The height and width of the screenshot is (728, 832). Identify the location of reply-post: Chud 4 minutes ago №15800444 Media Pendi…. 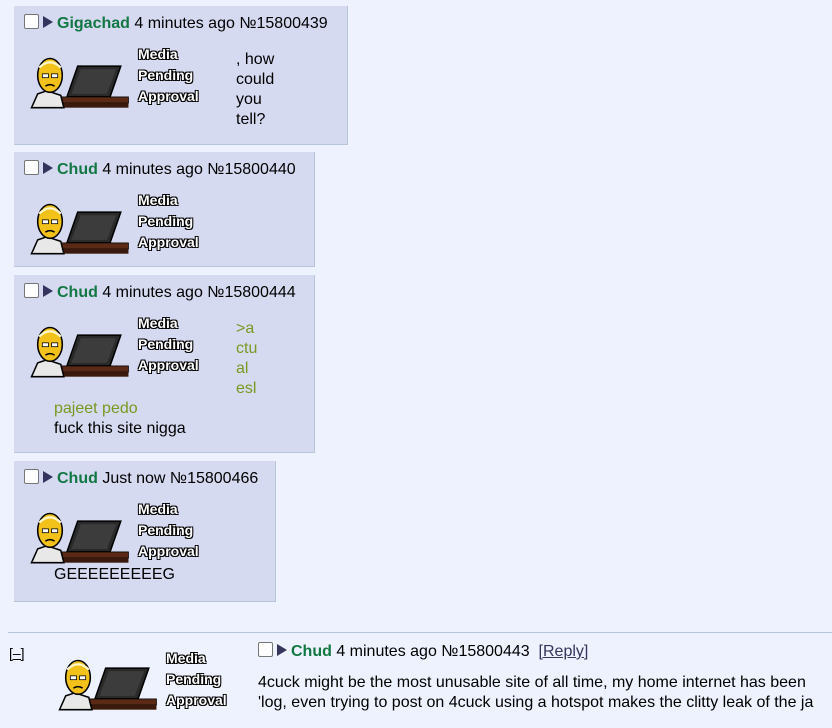
(164, 364).